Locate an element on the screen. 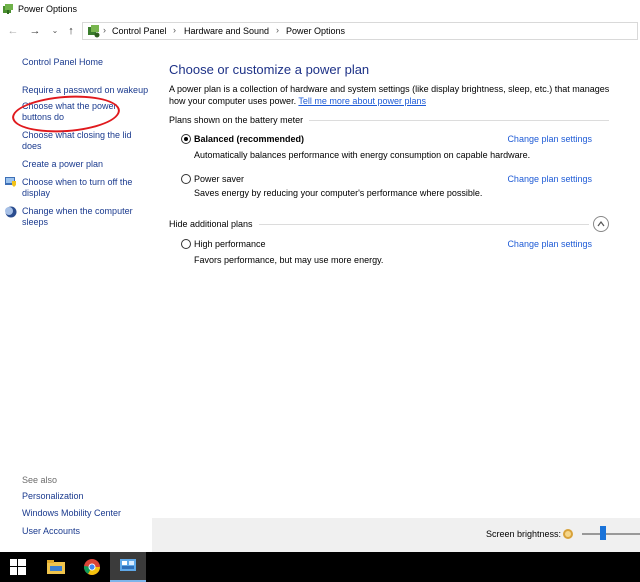 This screenshot has height=582, width=640. folder-icon is located at coordinates (56, 567).